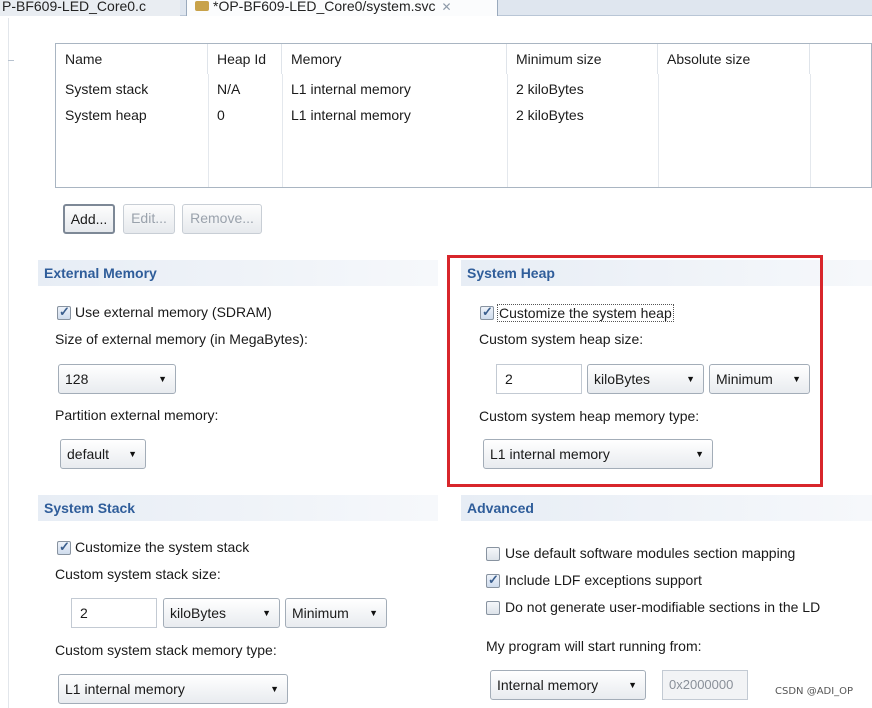 The image size is (872, 708). I want to click on cell-heap-id: N/A, so click(229, 89).